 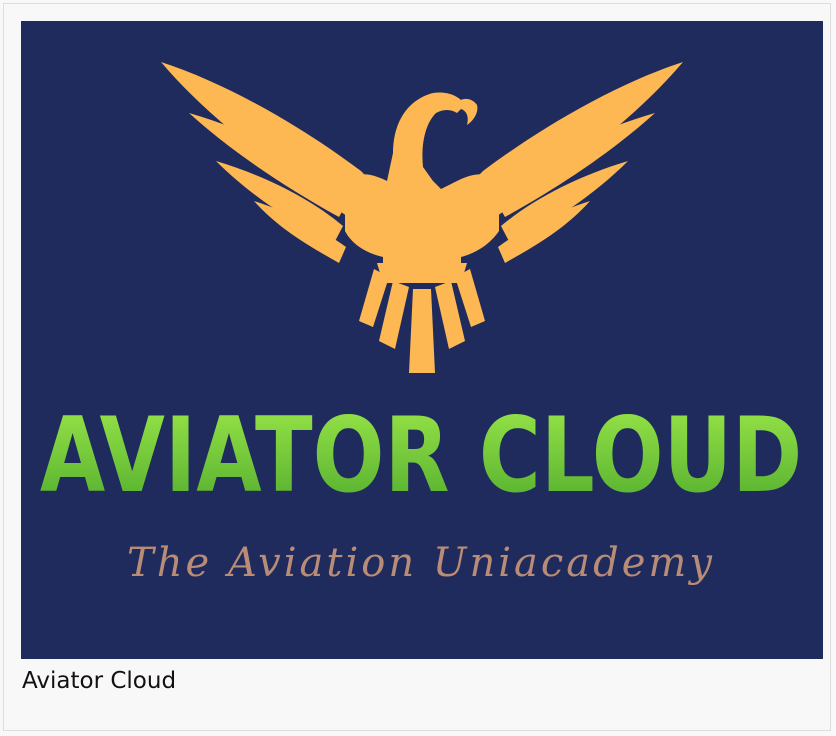 I want to click on image-caption: Aviator Cloud, so click(x=99, y=681).